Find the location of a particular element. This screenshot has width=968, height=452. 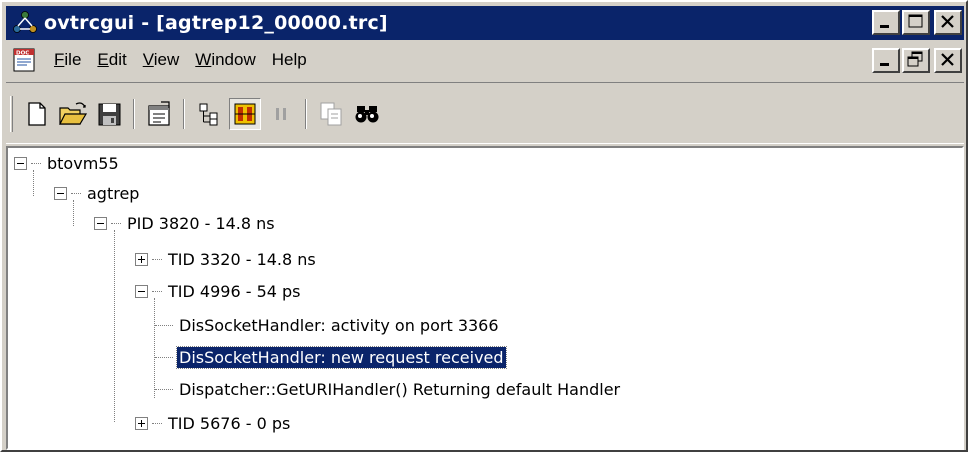

tree-node: TID 5676 - 0 ps is located at coordinates (213, 423).